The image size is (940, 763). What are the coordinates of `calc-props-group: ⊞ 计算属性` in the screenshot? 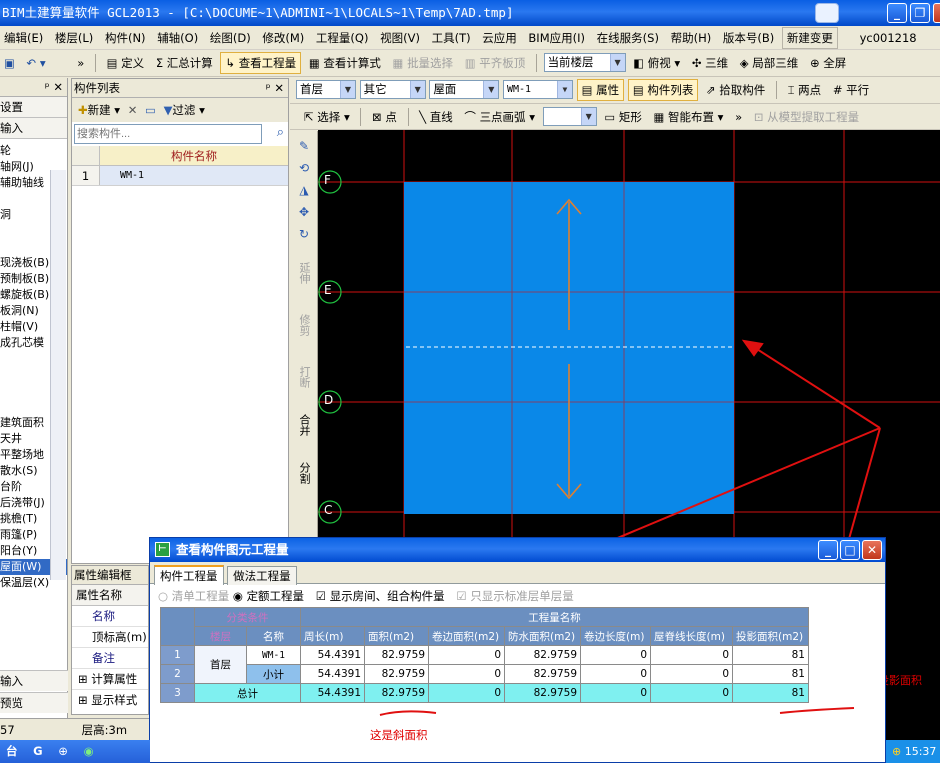 It's located at (110, 679).